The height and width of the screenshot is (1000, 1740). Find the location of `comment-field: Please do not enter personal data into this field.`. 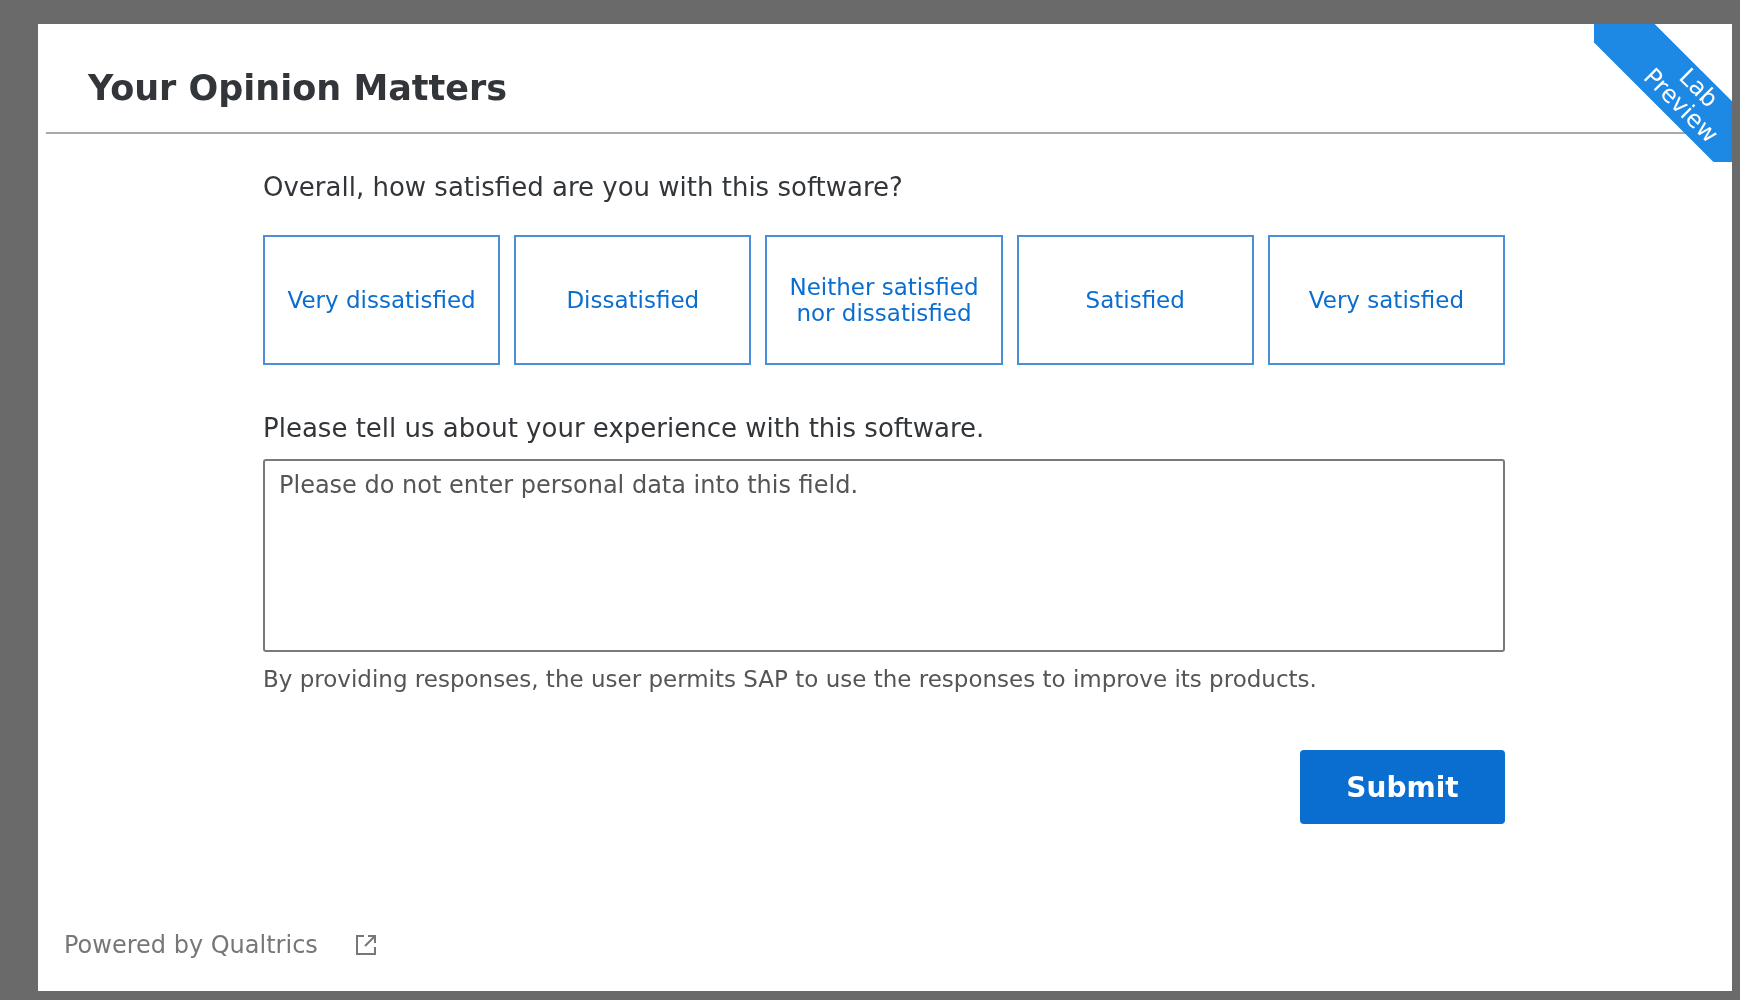

comment-field: Please do not enter personal data into this field. is located at coordinates (884, 555).